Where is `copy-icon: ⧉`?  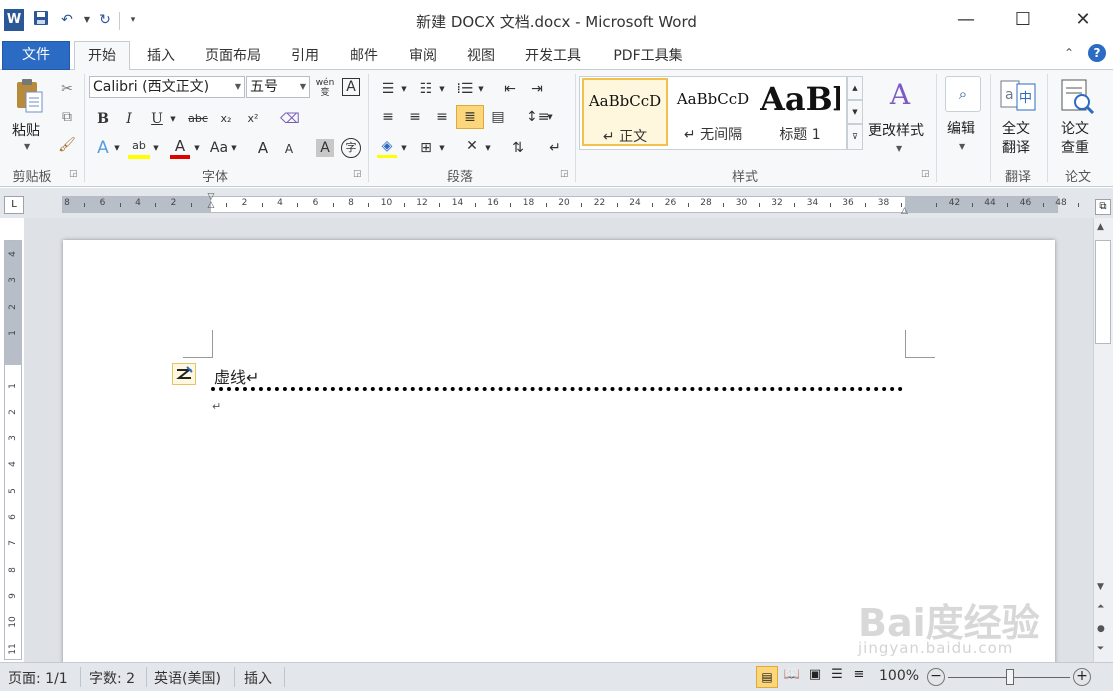 copy-icon: ⧉ is located at coordinates (67, 117).